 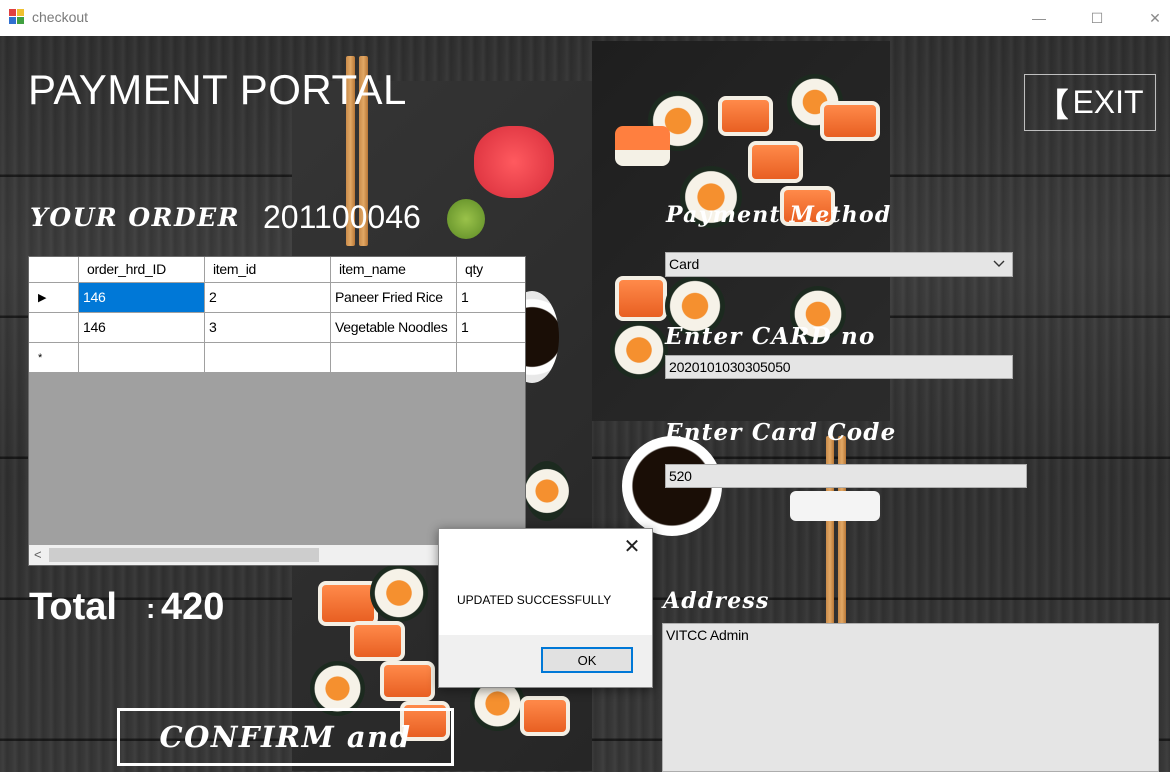 I want to click on payment-method-label: Payment Method, so click(x=779, y=215).